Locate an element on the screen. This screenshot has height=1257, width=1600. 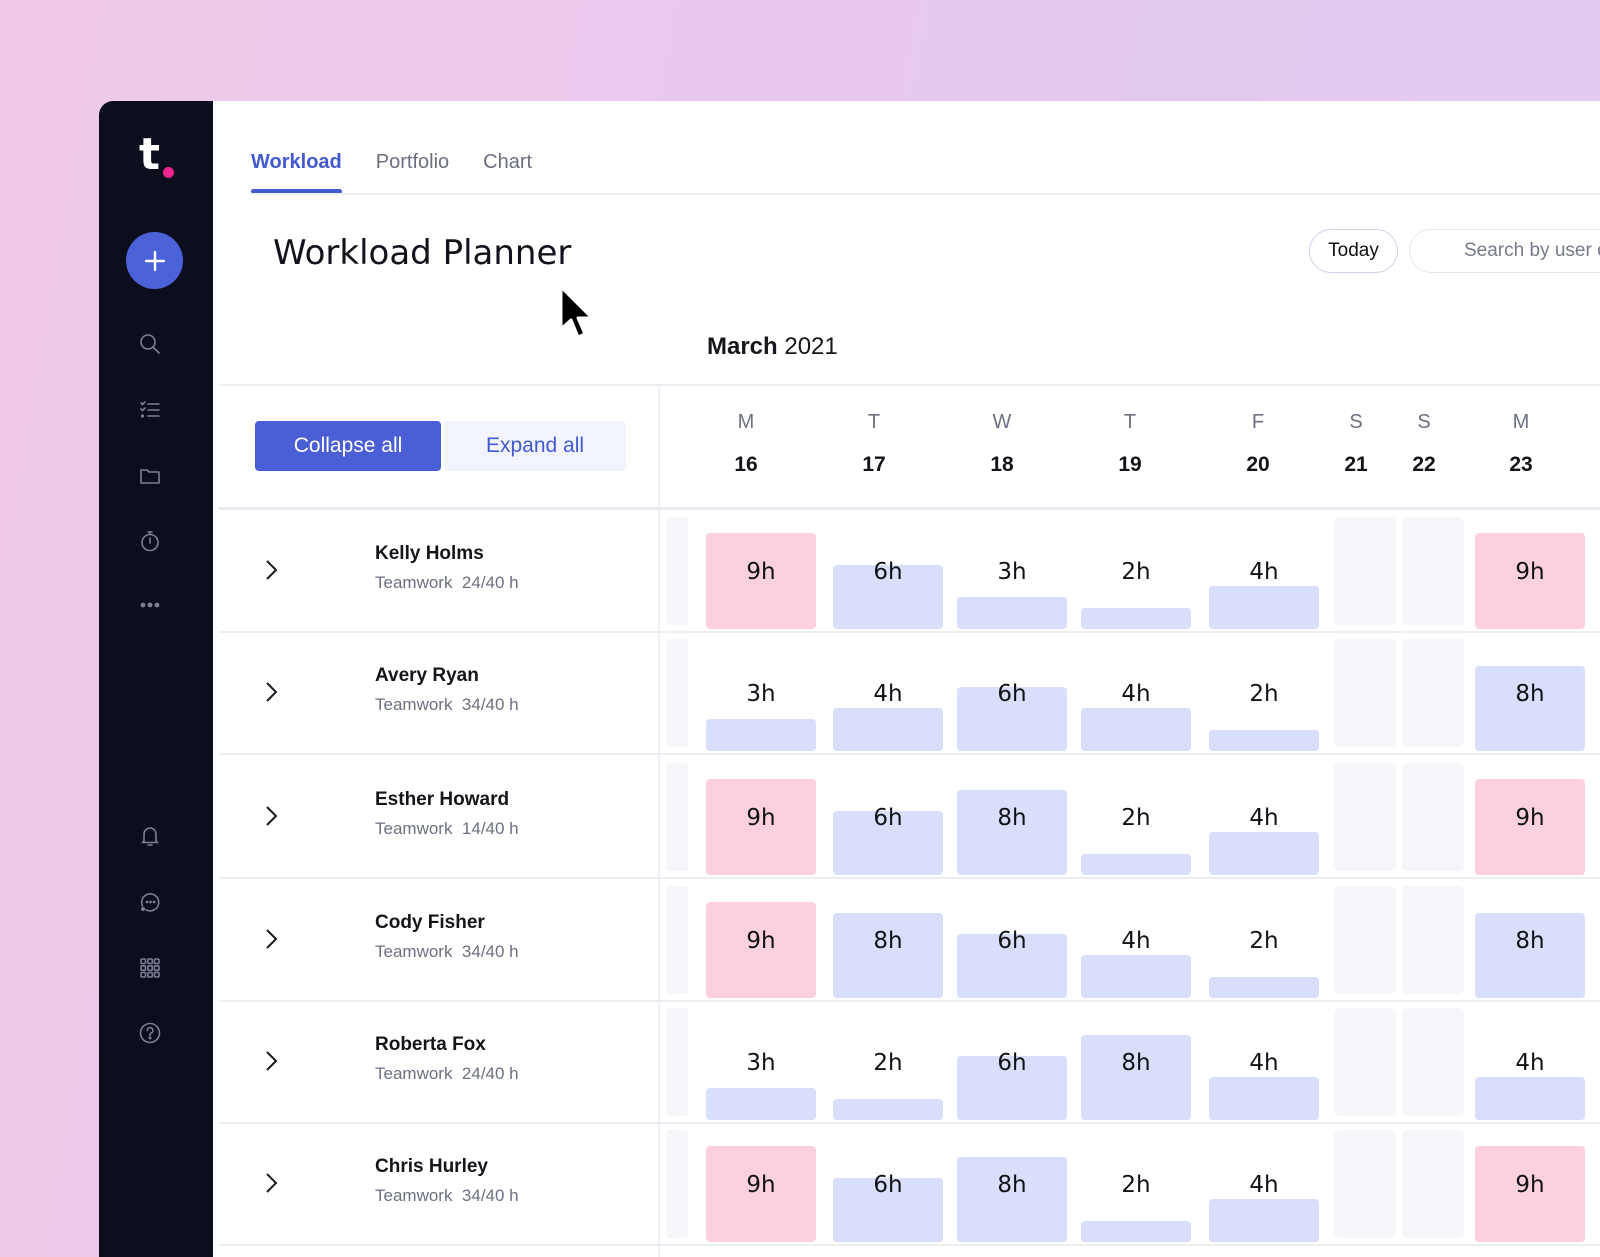
day-number: 17 is located at coordinates (874, 464).